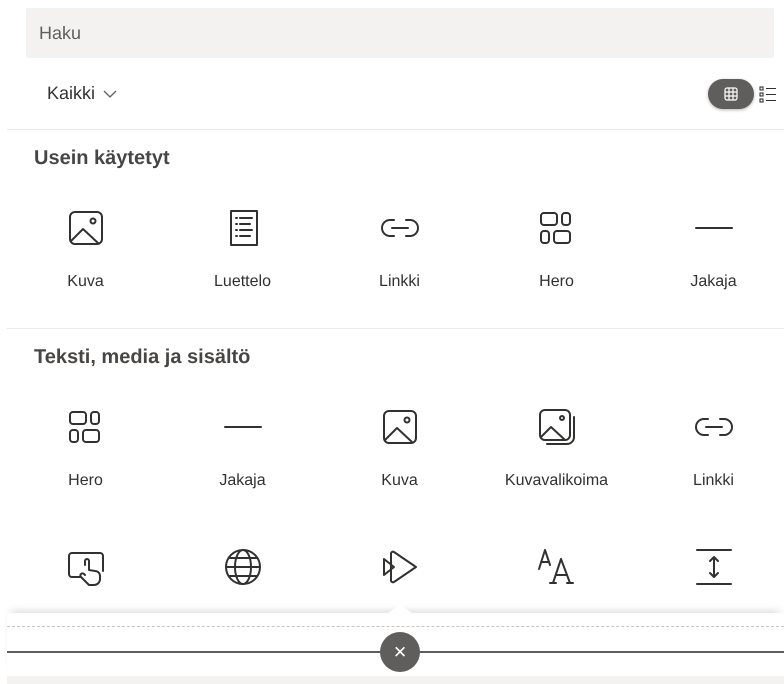 The height and width of the screenshot is (684, 784). I want to click on vertical-spacing-icon, so click(714, 567).